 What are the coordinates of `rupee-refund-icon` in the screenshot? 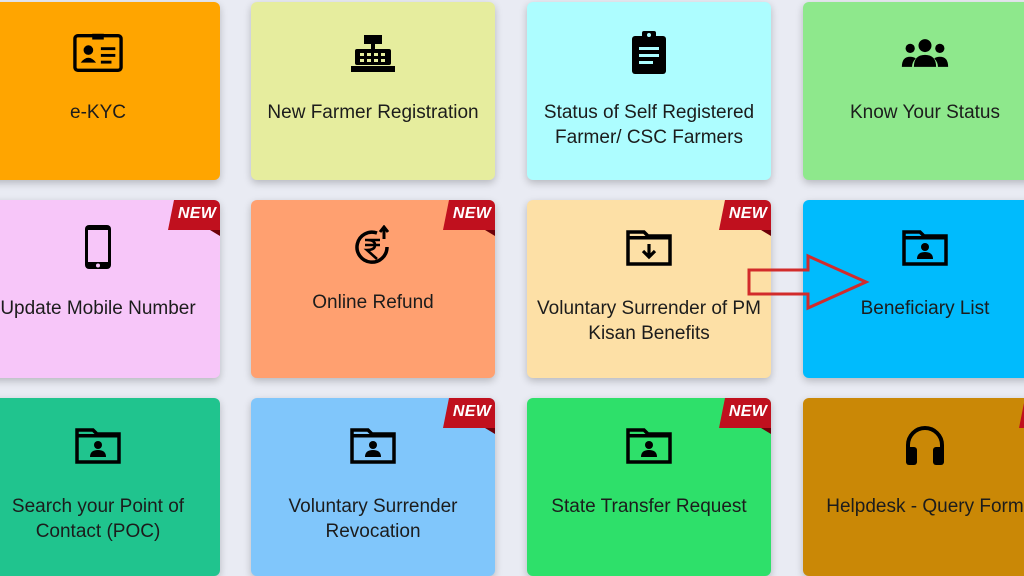 It's located at (373, 247).